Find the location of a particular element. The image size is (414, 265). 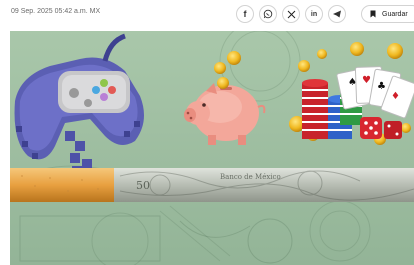

x-button is located at coordinates (291, 14).